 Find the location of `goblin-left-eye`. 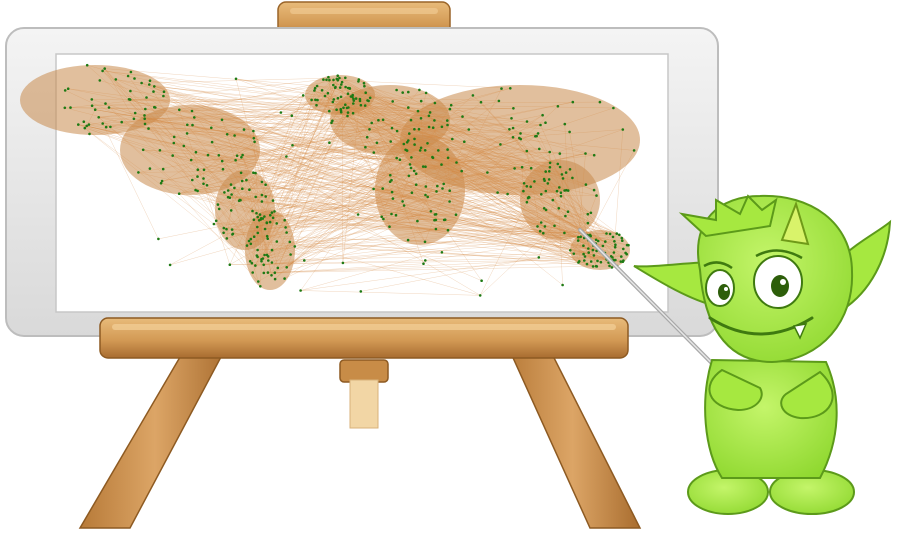

goblin-left-eye is located at coordinates (720, 288).